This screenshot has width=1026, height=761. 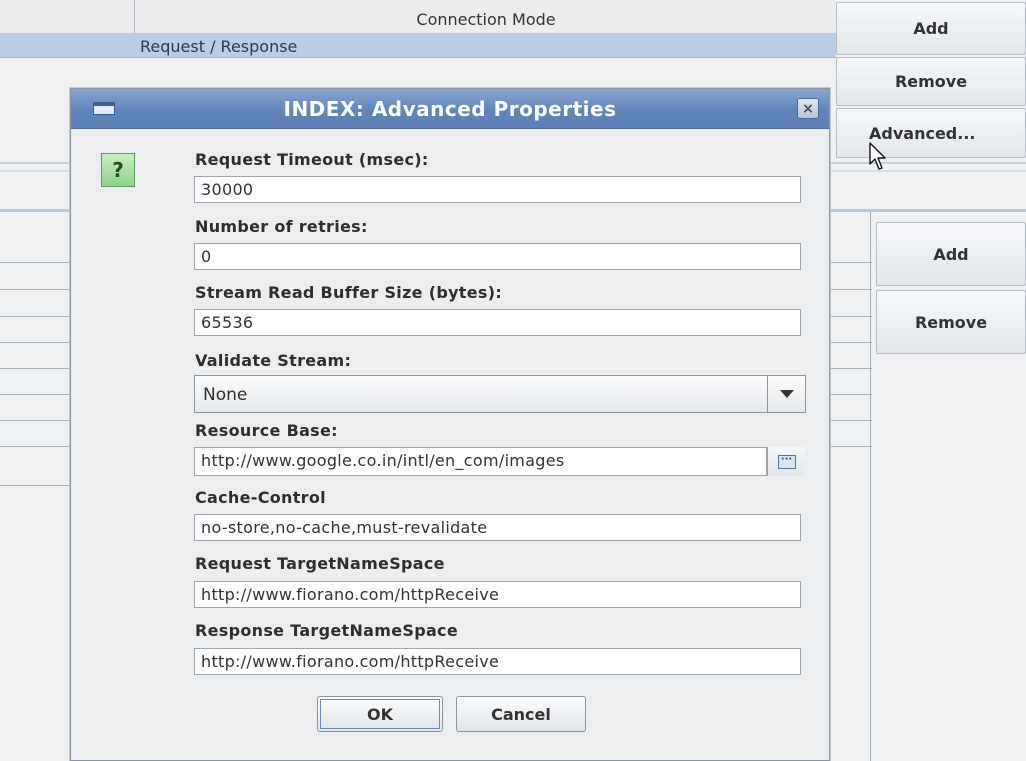 I want to click on resource-base-label: Resource Base:, so click(x=266, y=430).